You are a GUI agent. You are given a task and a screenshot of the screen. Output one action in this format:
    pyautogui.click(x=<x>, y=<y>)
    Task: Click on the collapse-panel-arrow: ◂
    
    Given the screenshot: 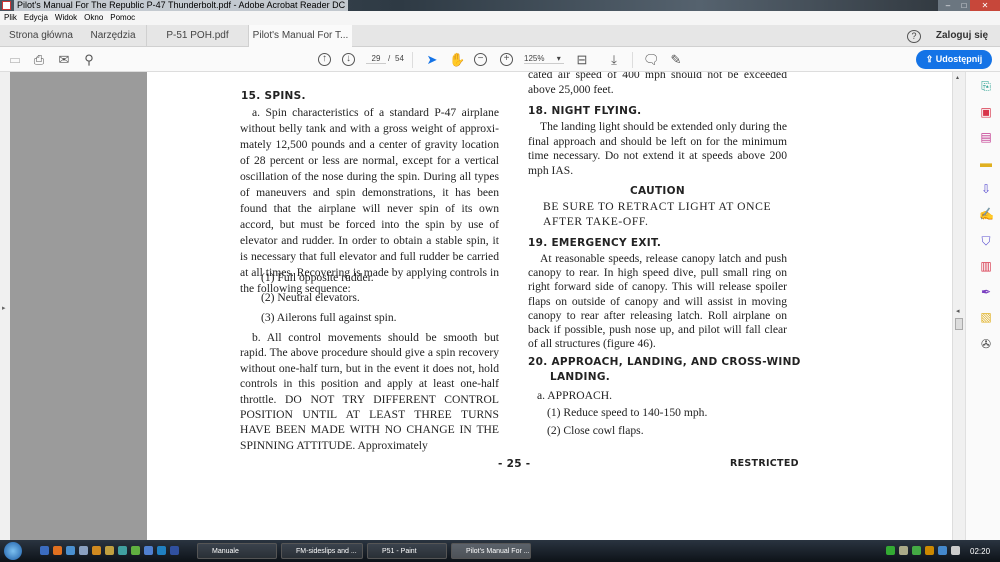 What is the action you would take?
    pyautogui.click(x=958, y=311)
    